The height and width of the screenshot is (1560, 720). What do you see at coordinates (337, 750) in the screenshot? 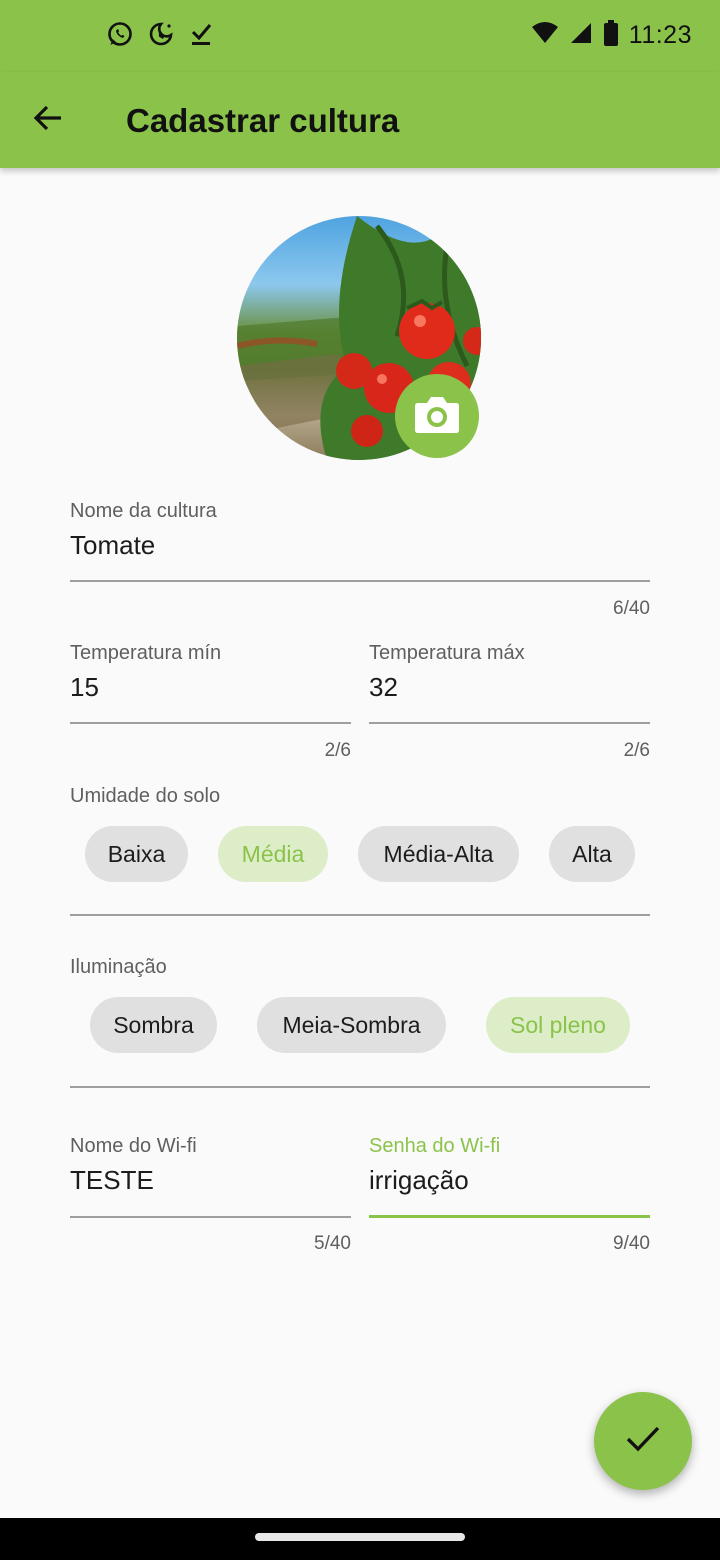
I see `temp-min-counter: 2/6` at bounding box center [337, 750].